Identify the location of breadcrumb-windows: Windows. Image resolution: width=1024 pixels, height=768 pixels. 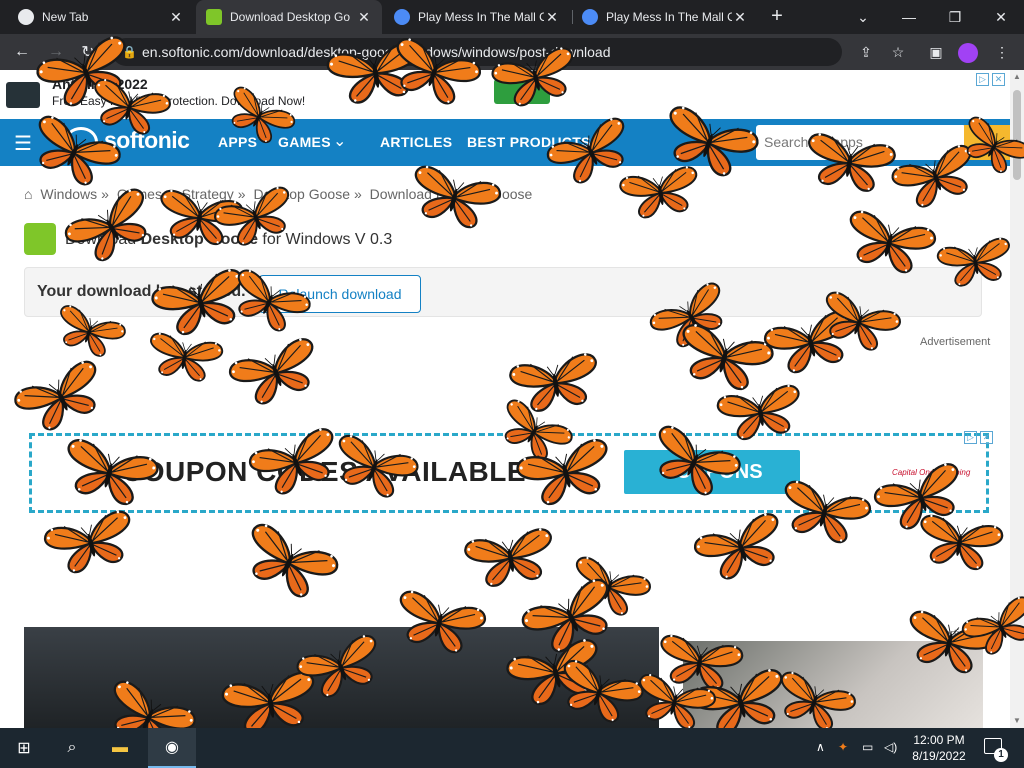
(68, 194).